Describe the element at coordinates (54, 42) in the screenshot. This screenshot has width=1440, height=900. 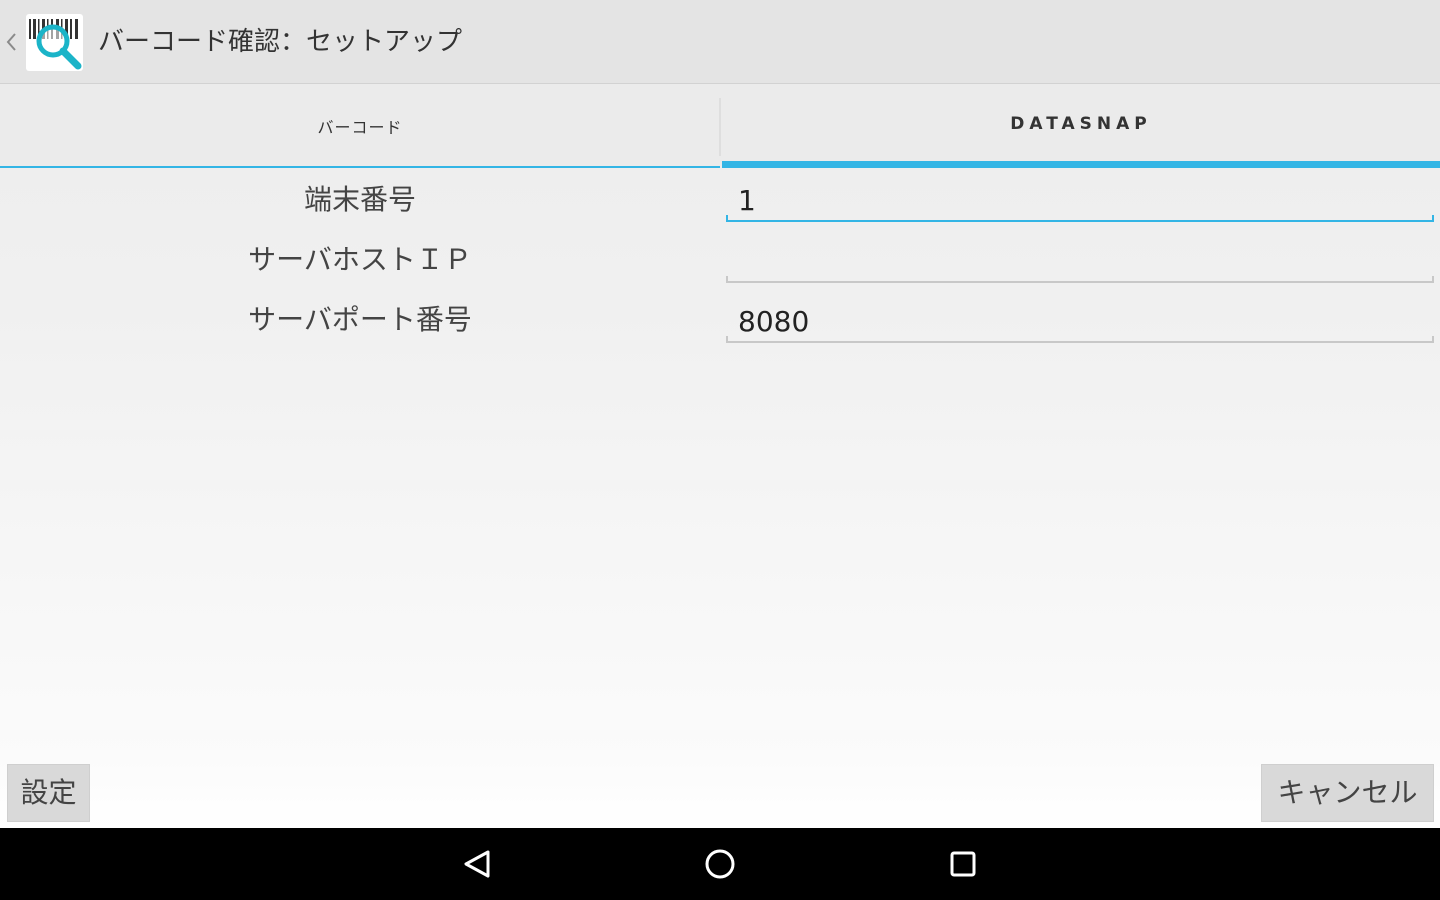
I see `barcode-magnifier-icon` at that location.